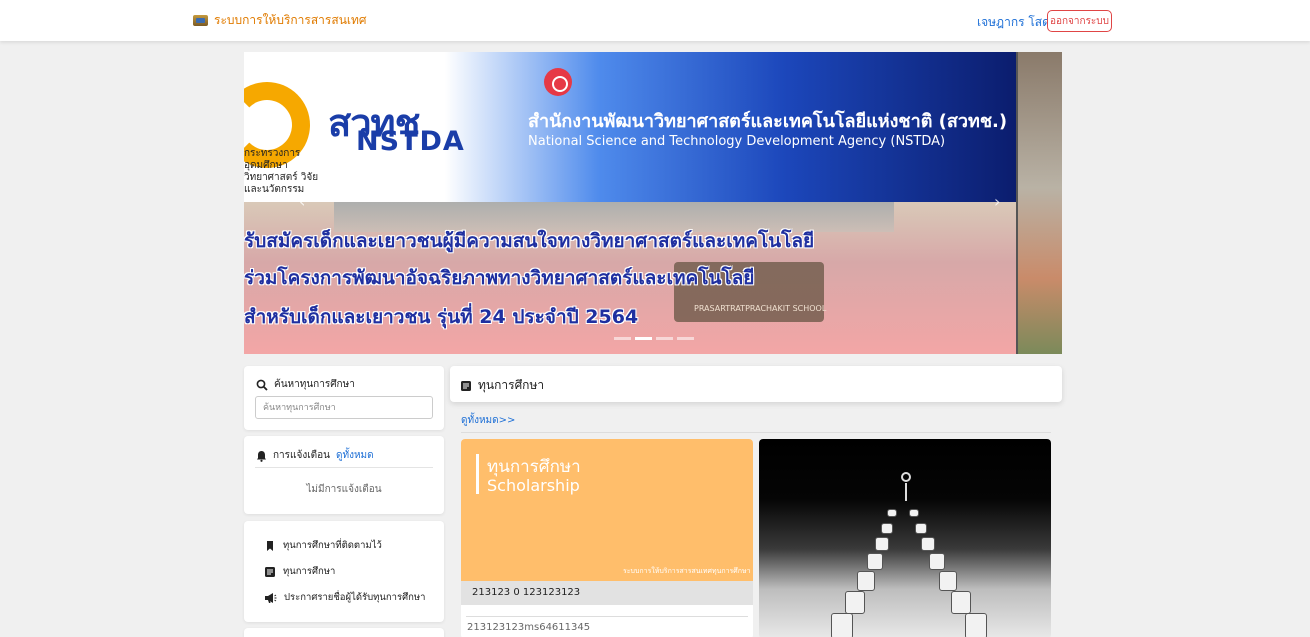  Describe the element at coordinates (488, 420) in the screenshot. I see `scholarships-see-all-link: ดูทั้งหมด>>` at that location.